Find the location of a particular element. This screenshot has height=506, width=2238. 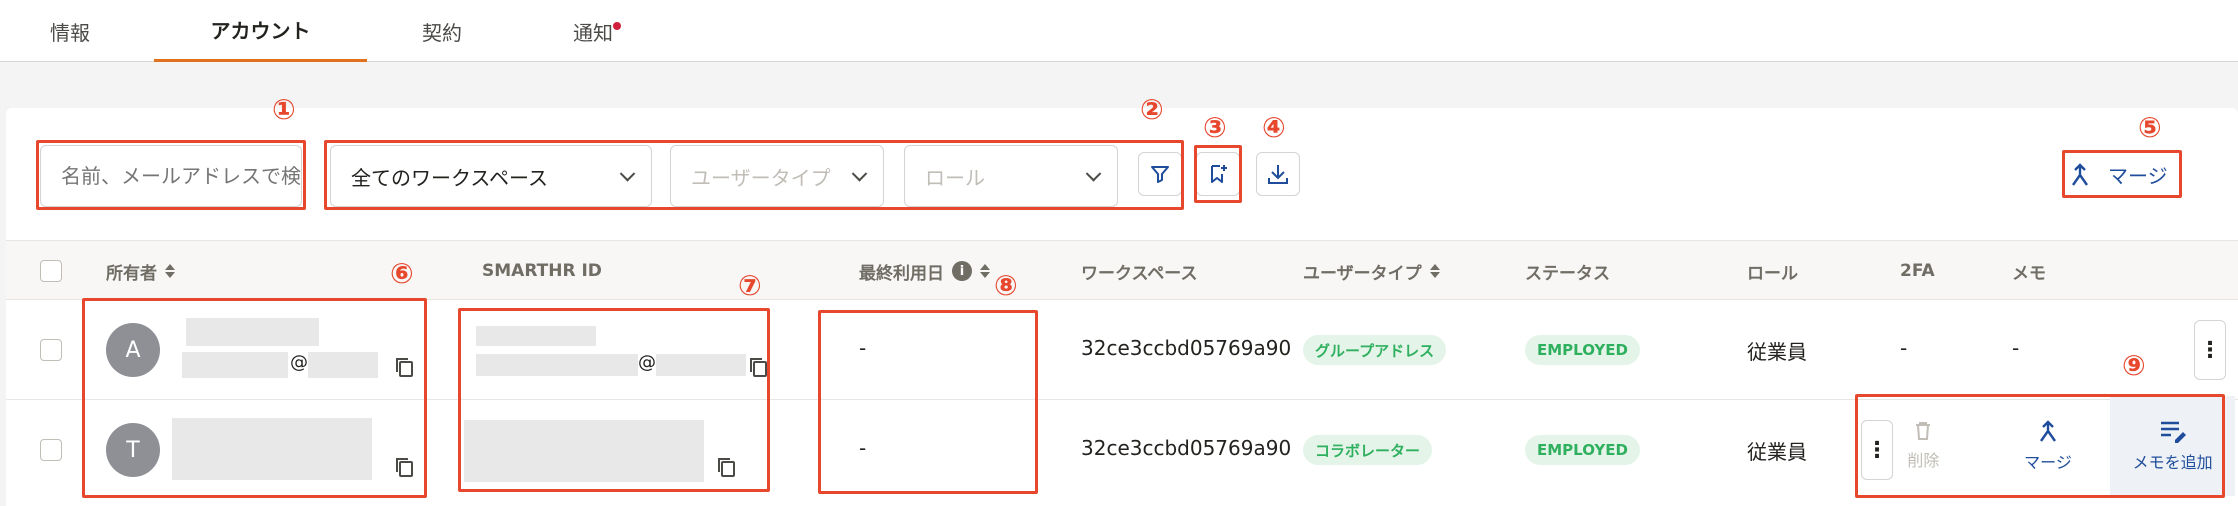

annotation-number-1: ① is located at coordinates (284, 109).